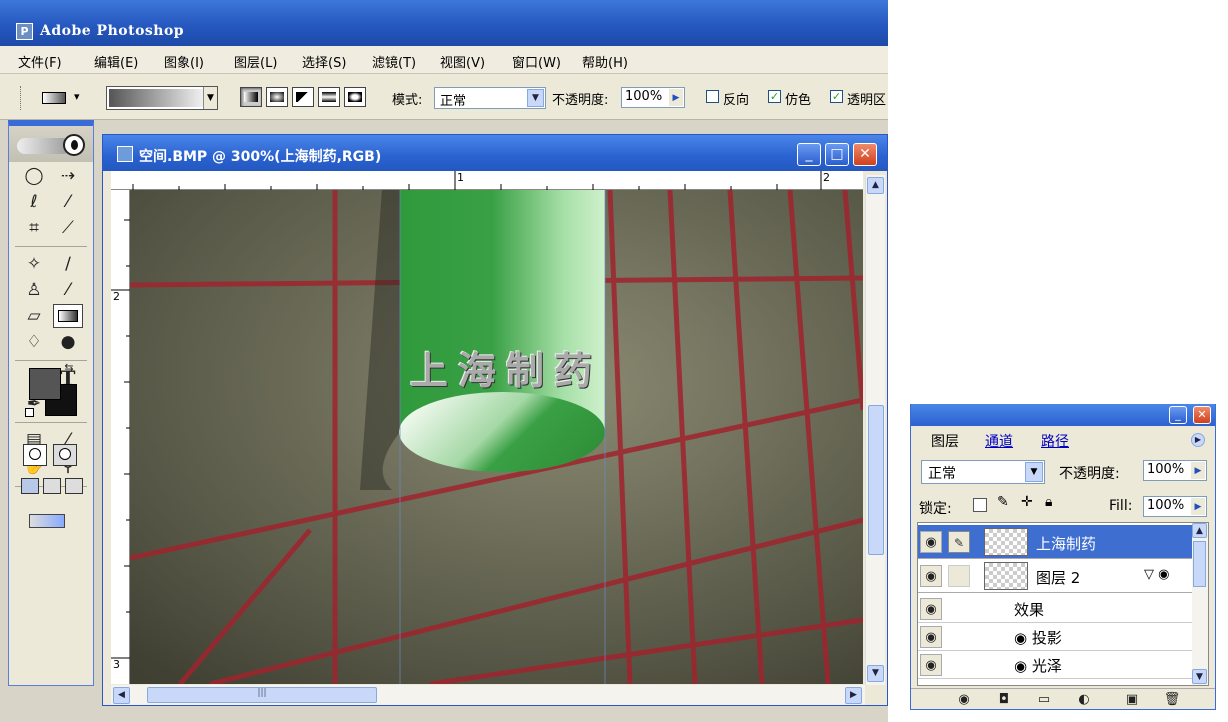 The height and width of the screenshot is (722, 1228). What do you see at coordinates (162, 98) in the screenshot?
I see `gradient-picker: ▼` at bounding box center [162, 98].